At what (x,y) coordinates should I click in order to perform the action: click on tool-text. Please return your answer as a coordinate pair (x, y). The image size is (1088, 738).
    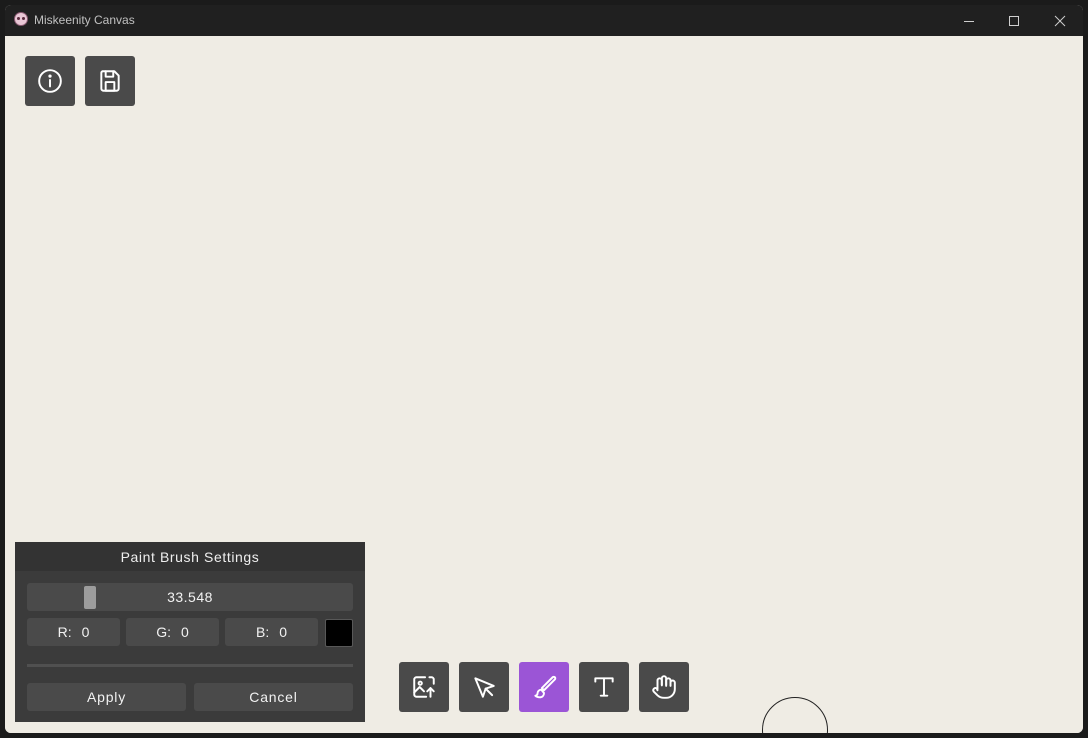
    Looking at the image, I should click on (604, 687).